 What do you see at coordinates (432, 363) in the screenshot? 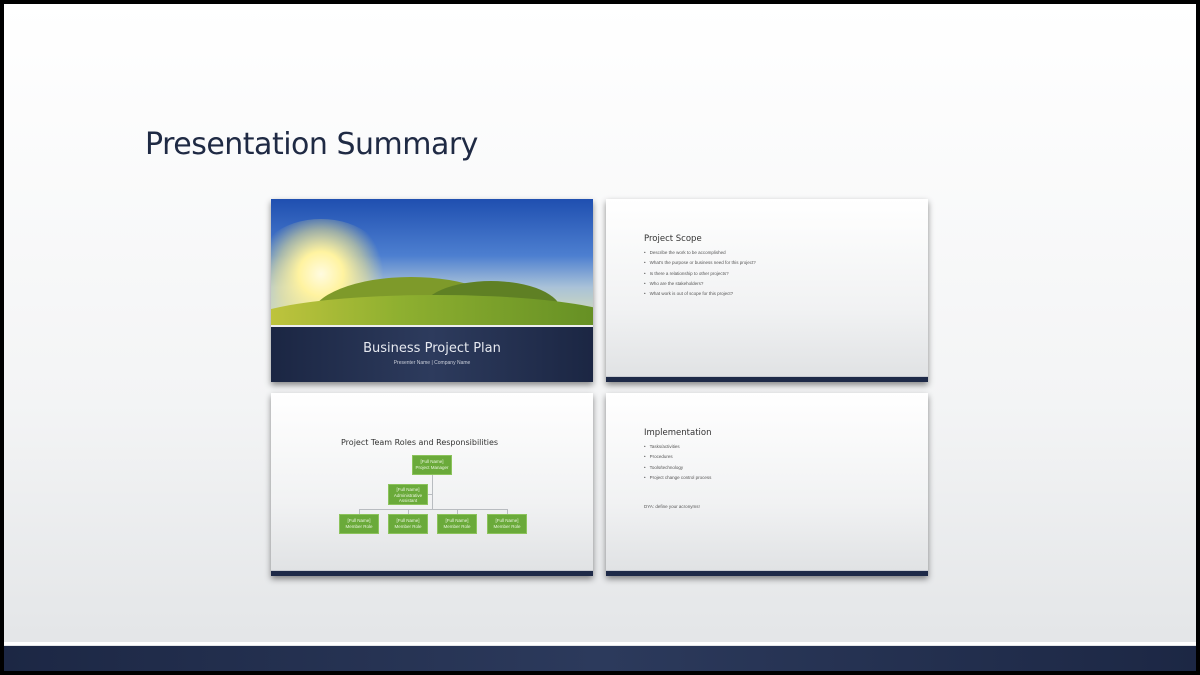
I see `slide-subtitle: Presenter Name | Company Name` at bounding box center [432, 363].